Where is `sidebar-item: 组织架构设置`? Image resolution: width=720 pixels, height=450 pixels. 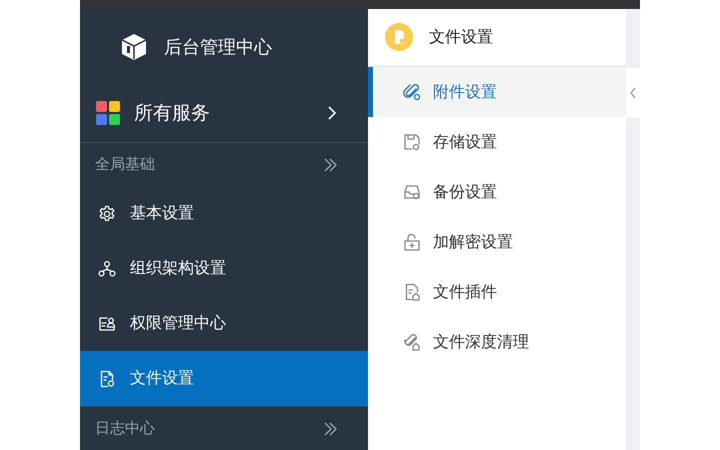 sidebar-item: 组织架构设置 is located at coordinates (224, 268).